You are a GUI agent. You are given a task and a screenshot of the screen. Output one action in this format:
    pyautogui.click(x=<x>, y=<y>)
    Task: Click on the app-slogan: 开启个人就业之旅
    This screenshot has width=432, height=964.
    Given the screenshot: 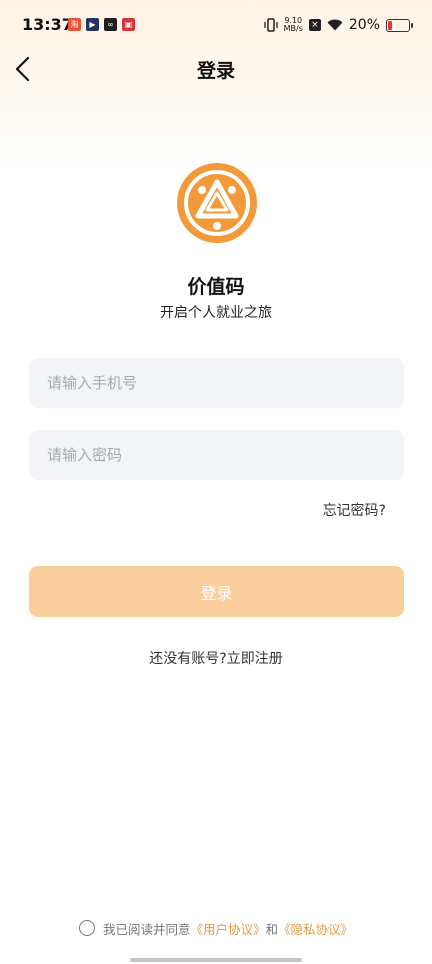 What is the action you would take?
    pyautogui.click(x=216, y=313)
    